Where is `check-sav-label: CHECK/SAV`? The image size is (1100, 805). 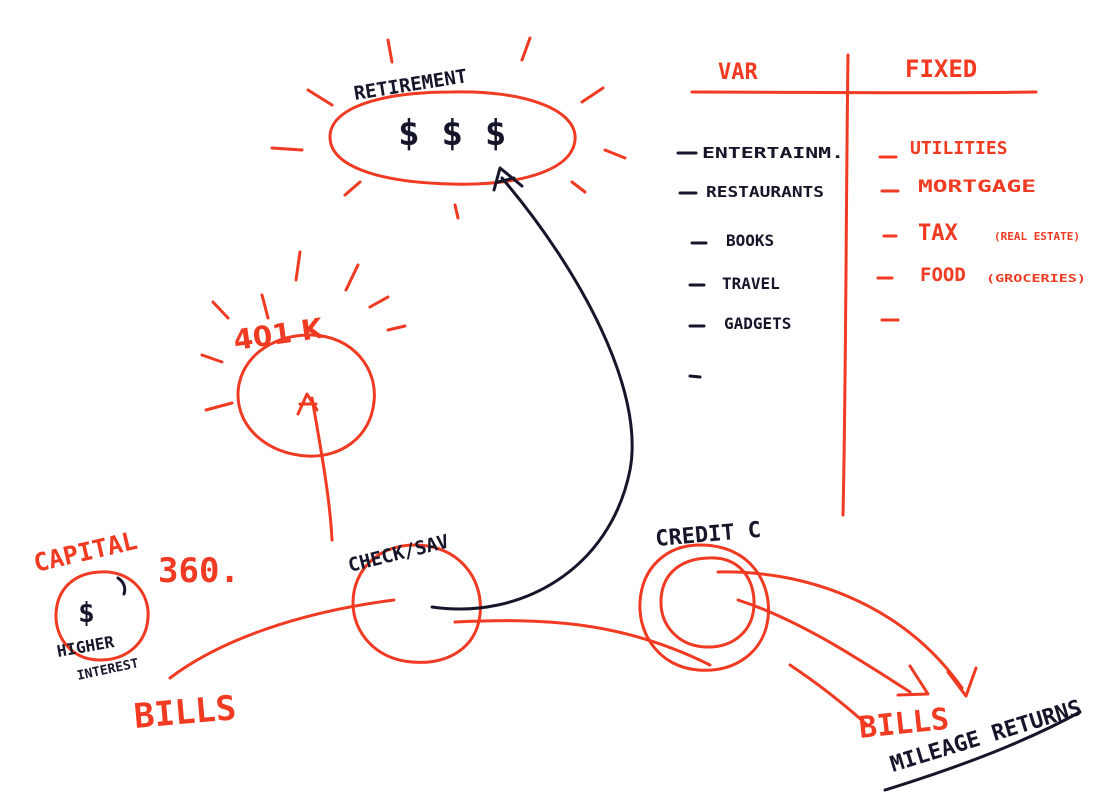
check-sav-label: CHECK/SAV is located at coordinates (398, 554).